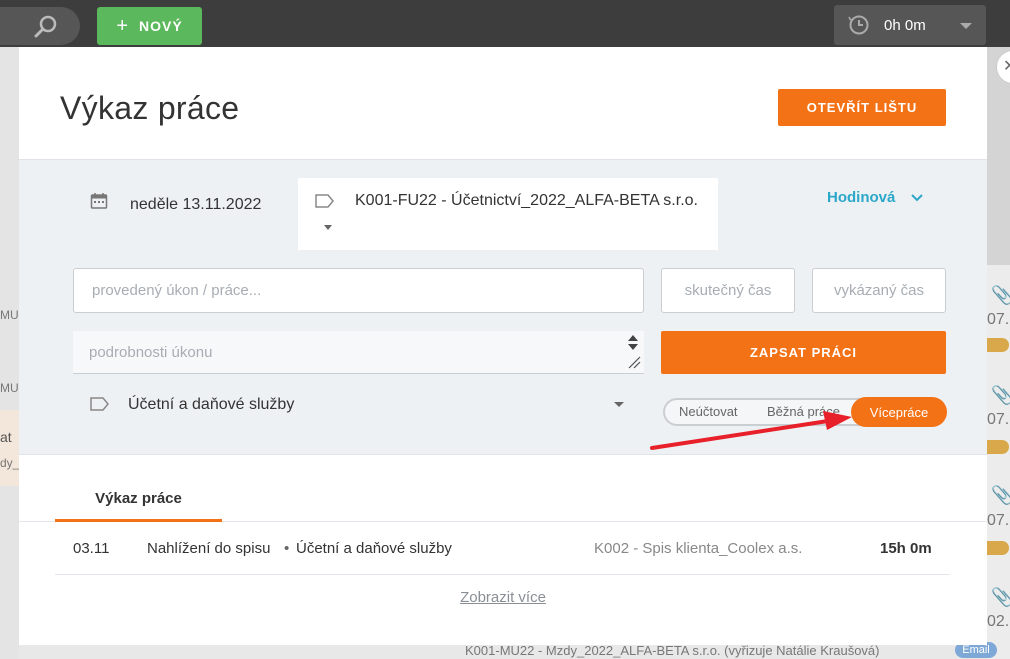 Image resolution: width=1010 pixels, height=659 pixels. I want to click on top-bar: + NOVÝ 0h 0m, so click(505, 23).